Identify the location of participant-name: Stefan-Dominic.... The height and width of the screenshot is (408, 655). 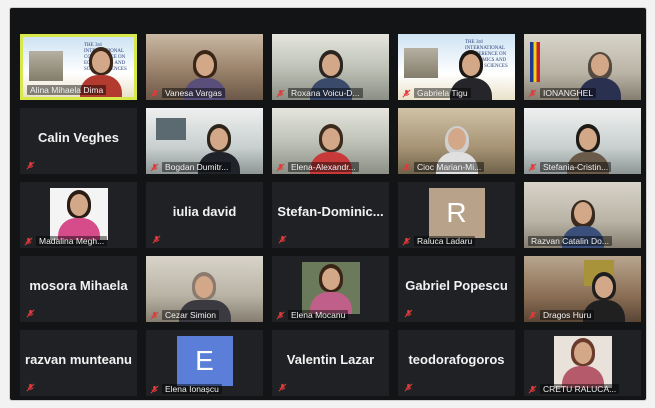
(330, 211).